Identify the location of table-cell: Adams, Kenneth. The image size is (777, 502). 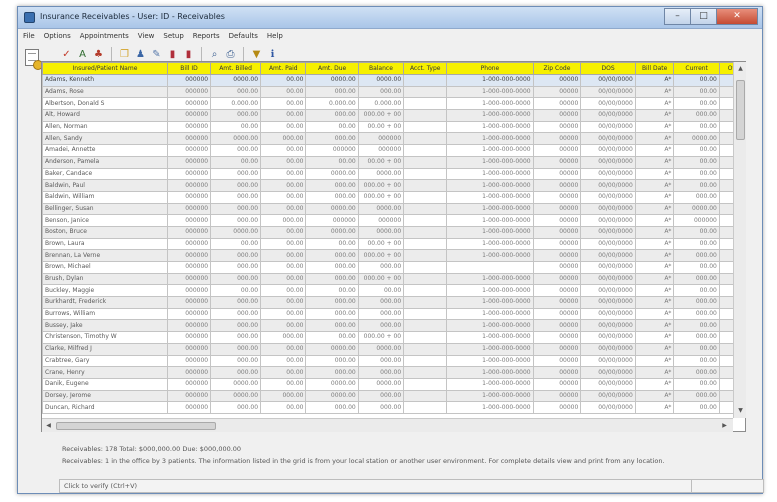
(105, 80).